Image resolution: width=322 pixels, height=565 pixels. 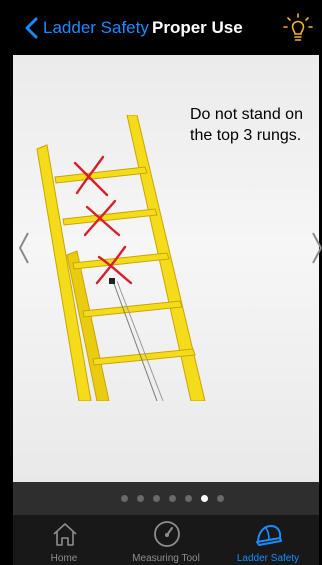 I want to click on lightbulb-icon, so click(x=298, y=28).